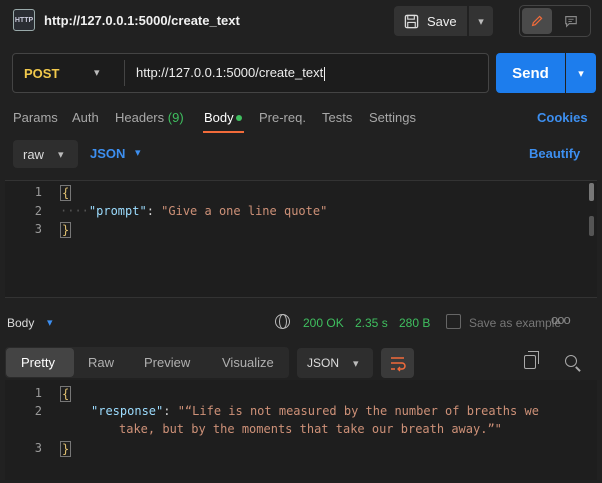  Describe the element at coordinates (530, 73) in the screenshot. I see `send-button: Send` at that location.